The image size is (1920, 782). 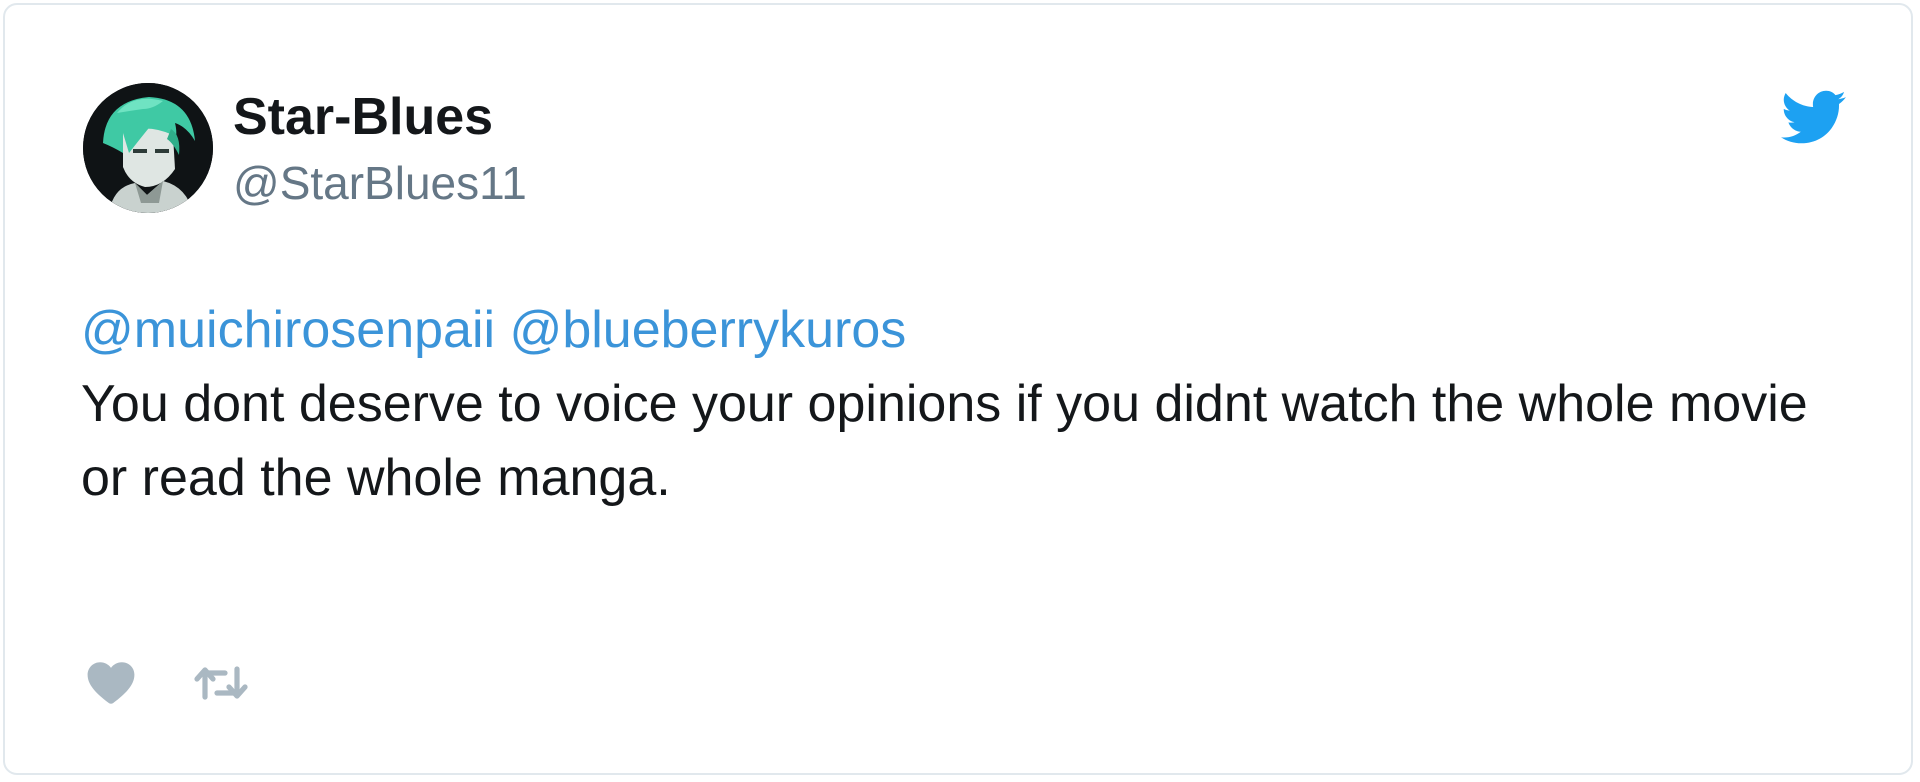 I want to click on avatar-image, so click(x=148, y=148).